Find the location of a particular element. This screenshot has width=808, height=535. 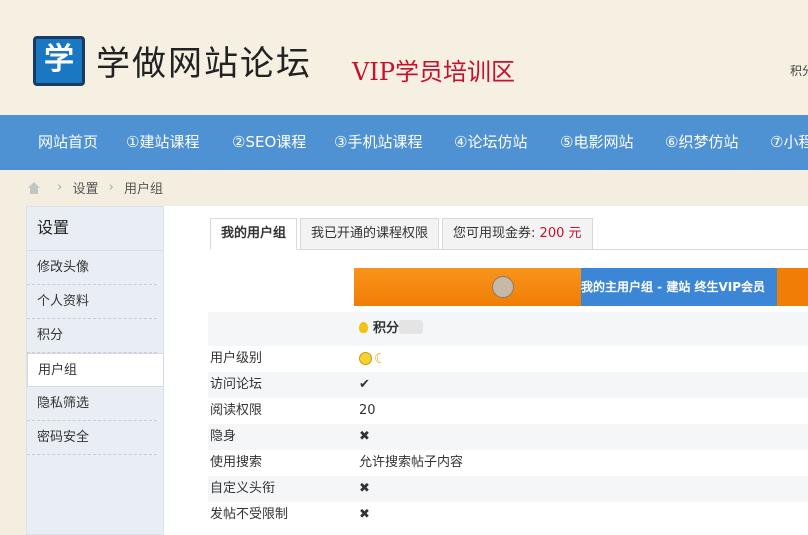

smiley-icon is located at coordinates (365, 358).